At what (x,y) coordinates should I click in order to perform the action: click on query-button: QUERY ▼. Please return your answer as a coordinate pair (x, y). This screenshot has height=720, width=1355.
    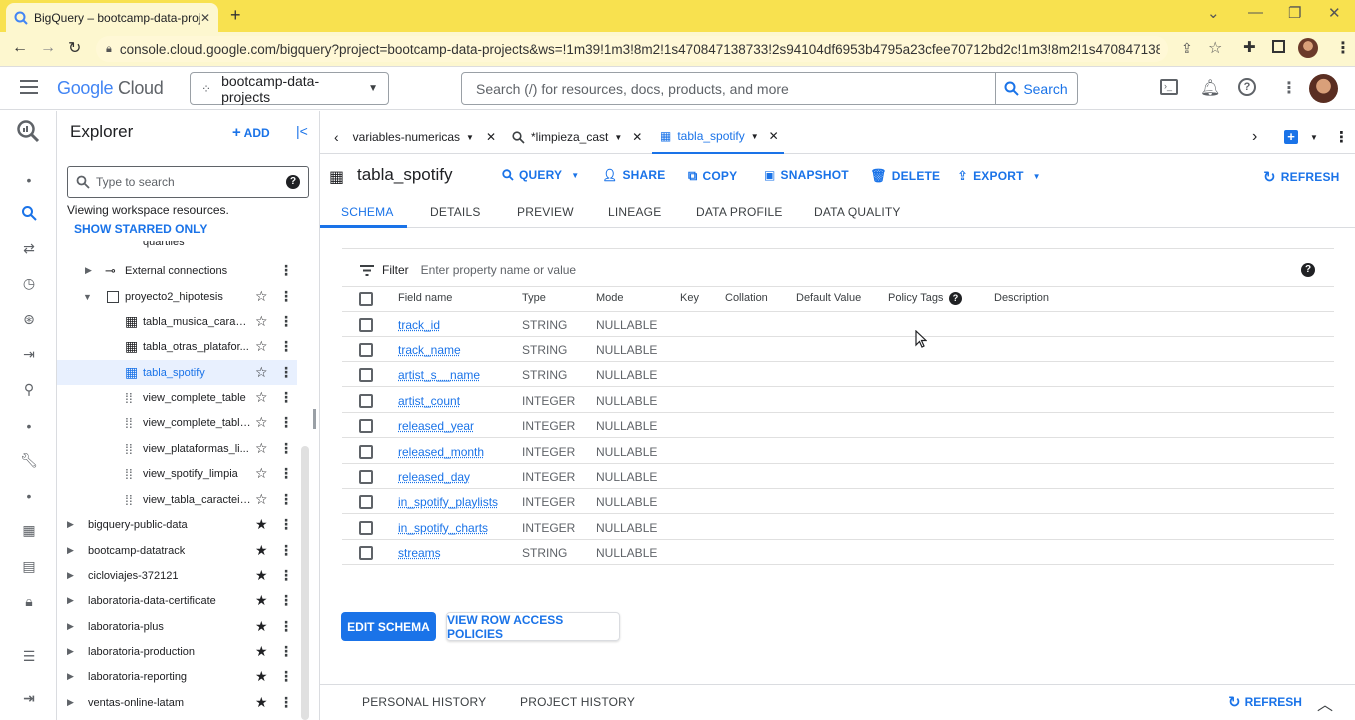
    Looking at the image, I should click on (540, 175).